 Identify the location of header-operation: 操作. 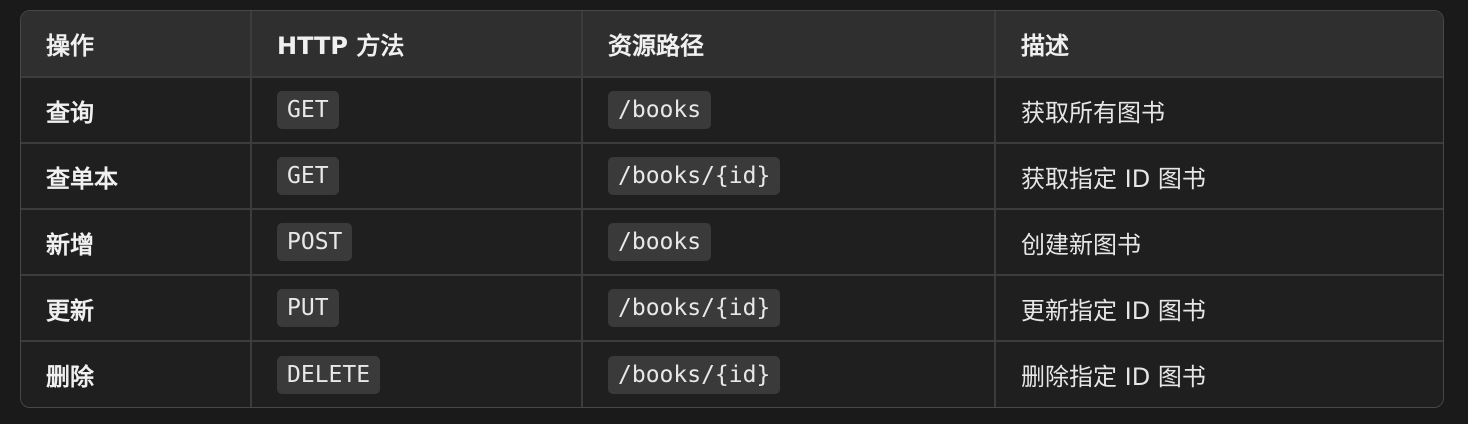
(136, 44).